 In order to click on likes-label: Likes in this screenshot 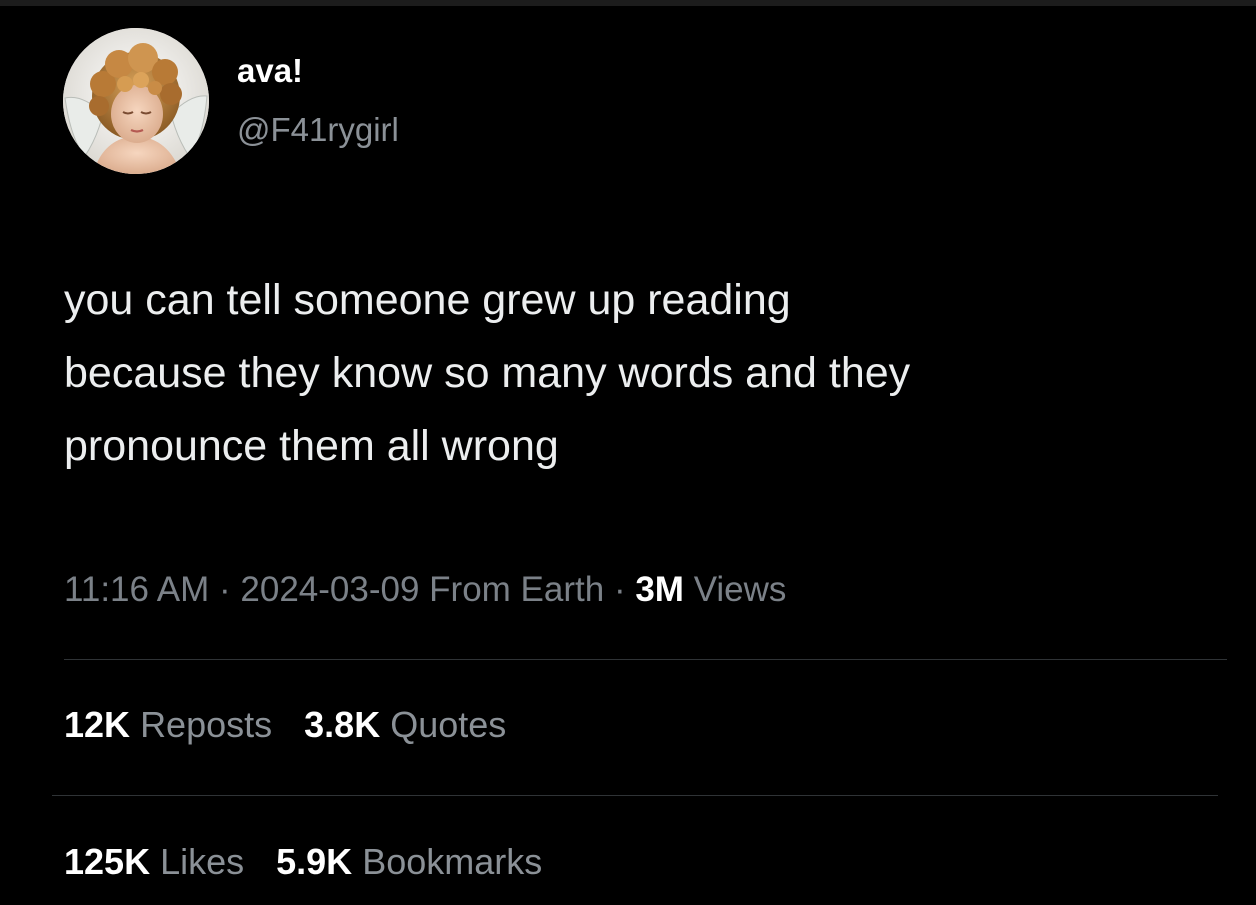, I will do `click(202, 861)`.